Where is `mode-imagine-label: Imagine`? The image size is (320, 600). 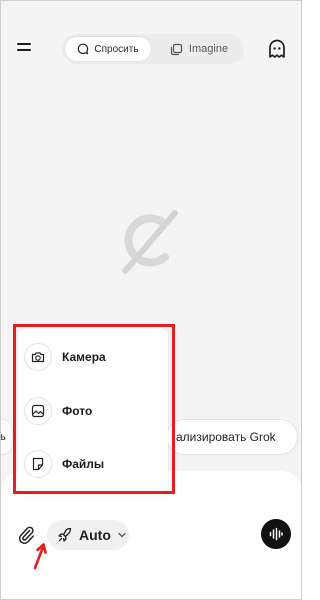
mode-imagine-label: Imagine is located at coordinates (208, 49).